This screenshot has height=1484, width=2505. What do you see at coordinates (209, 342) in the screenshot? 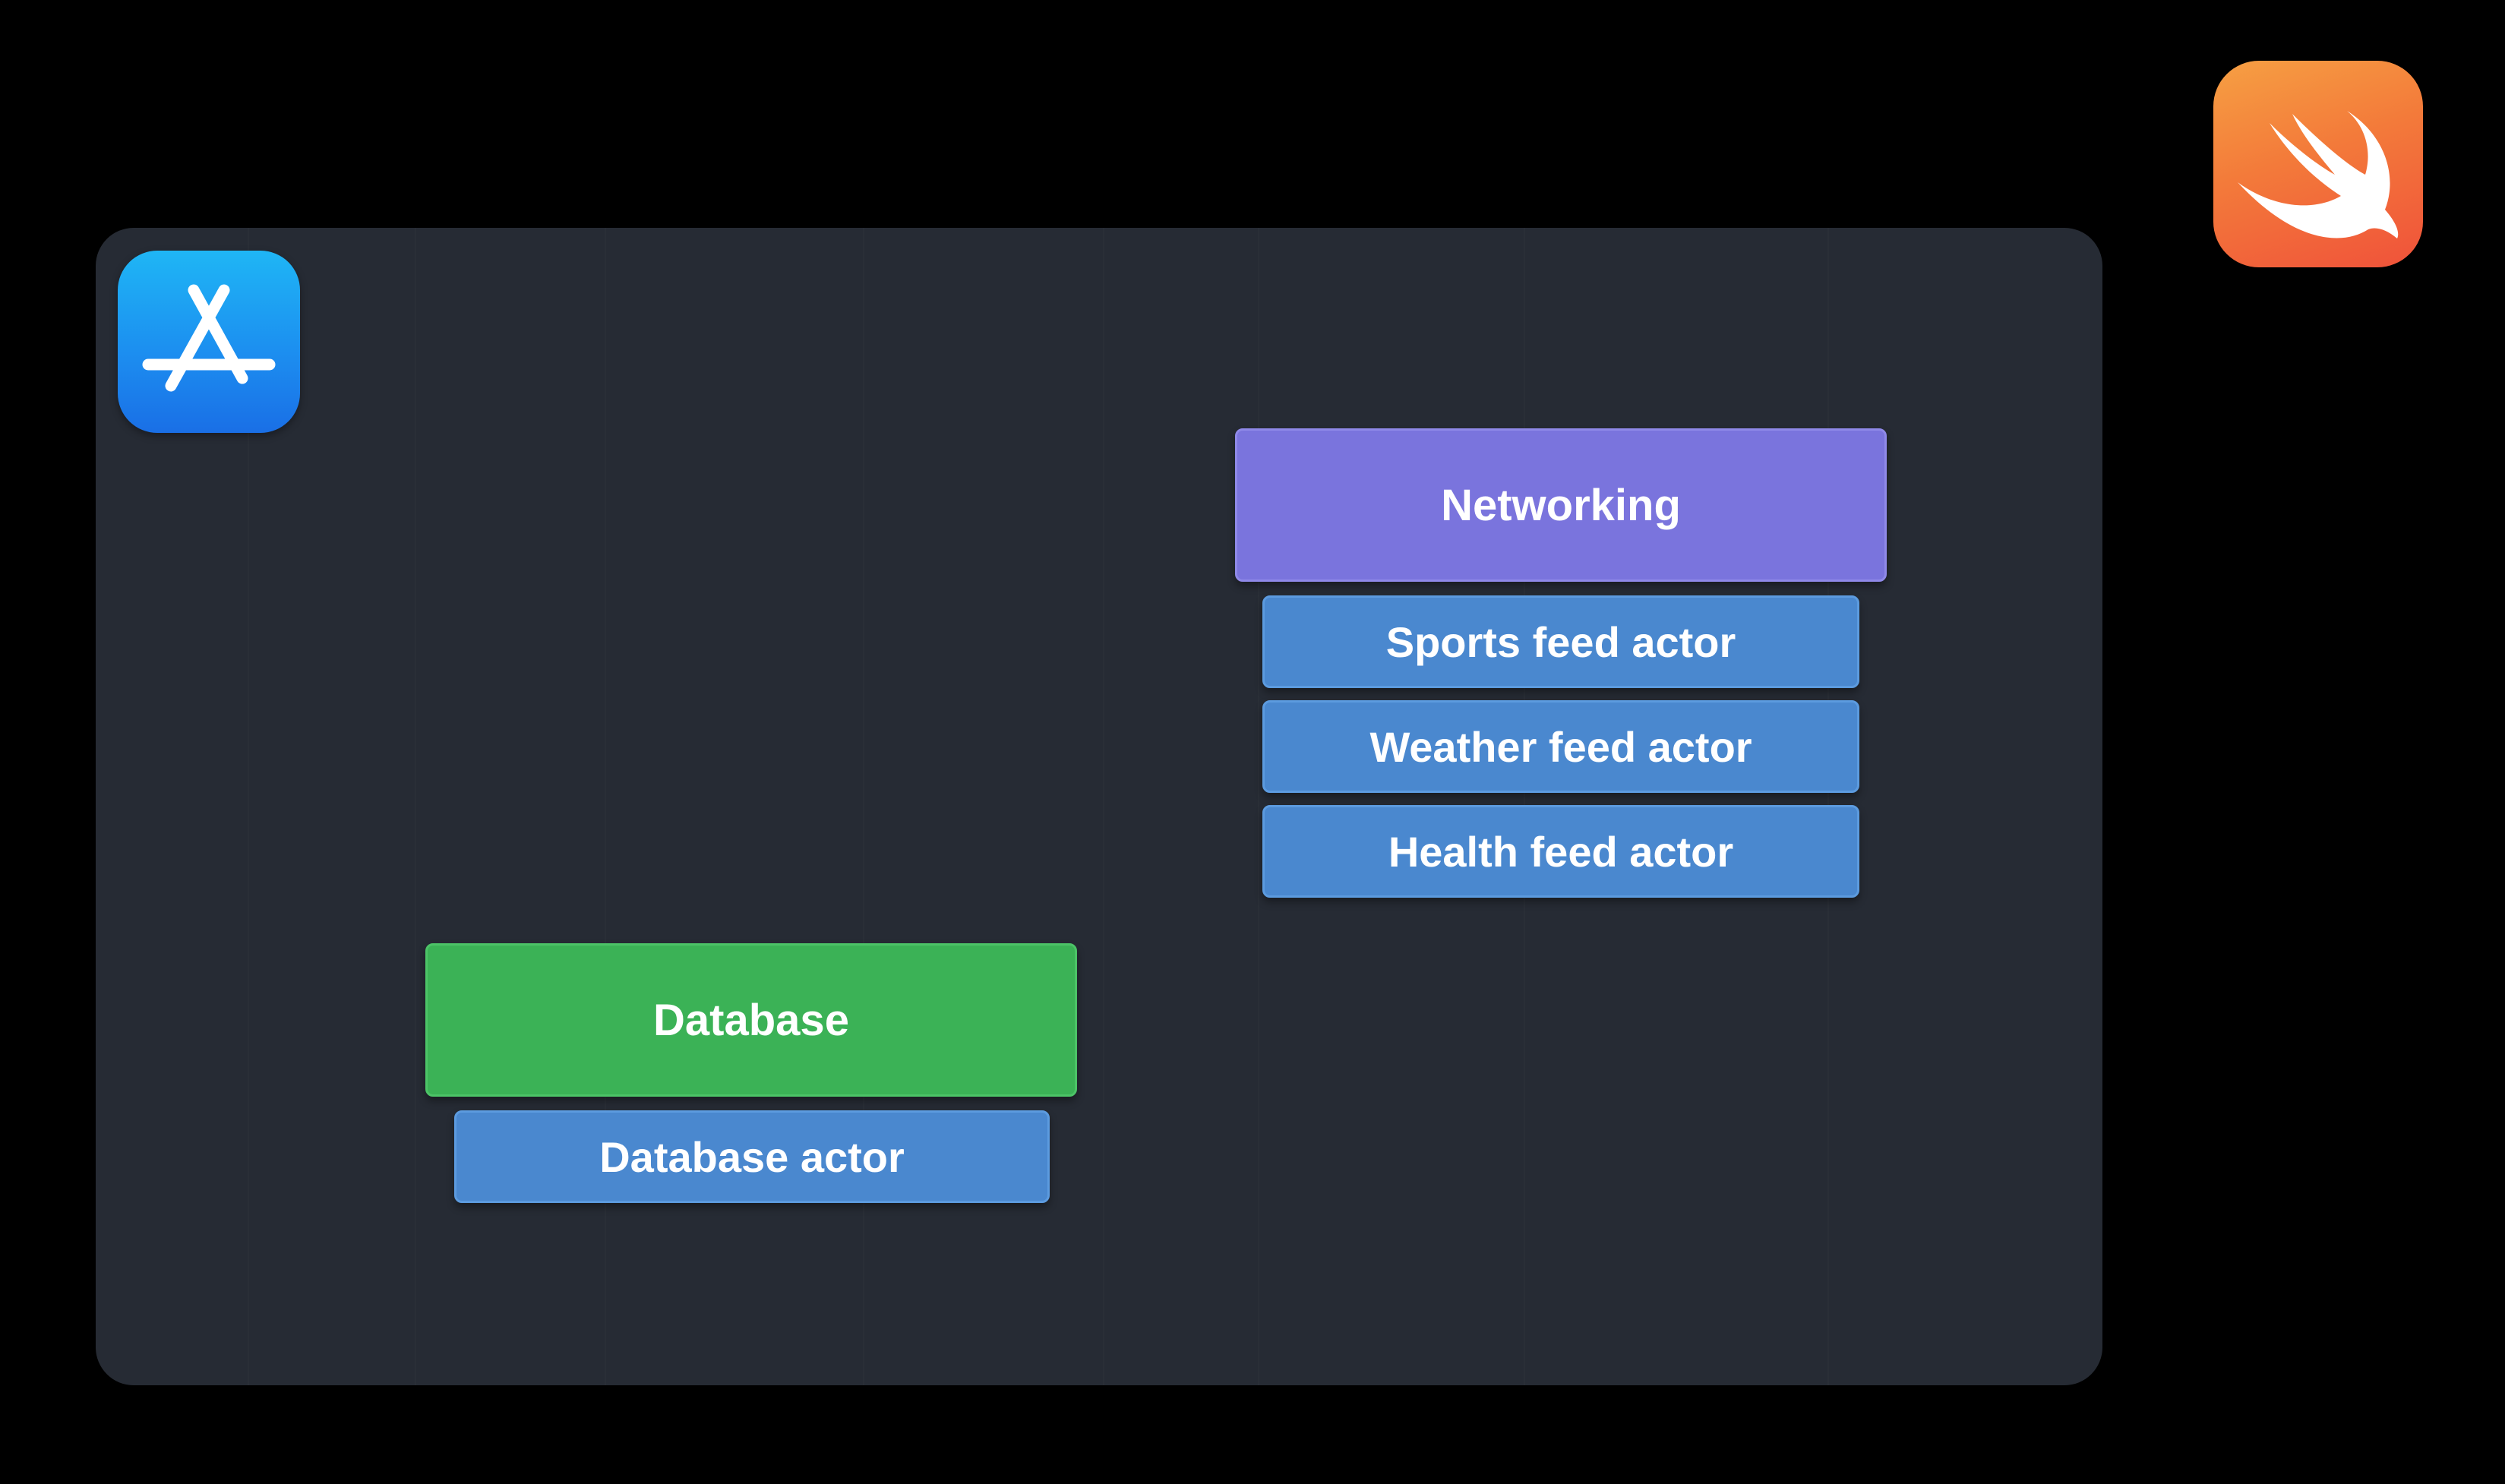
I see `app-store-icon` at bounding box center [209, 342].